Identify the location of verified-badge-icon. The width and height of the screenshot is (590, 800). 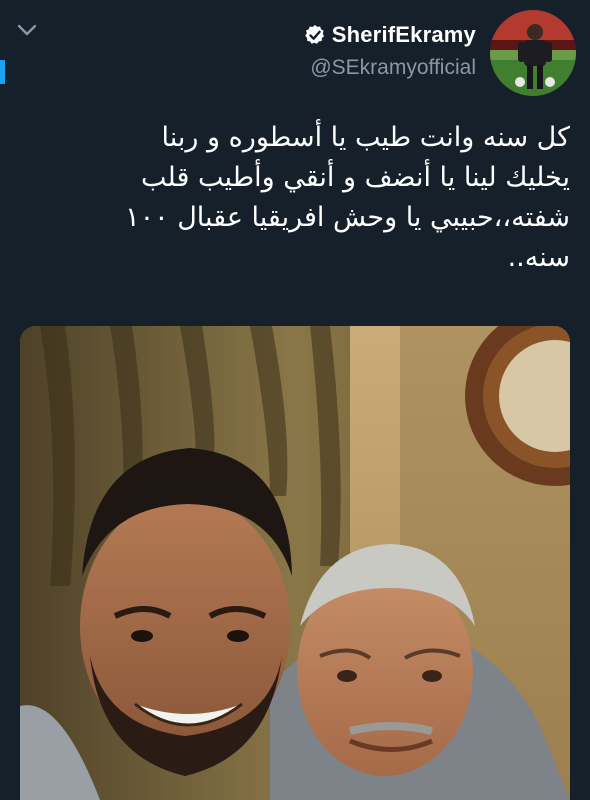
(314, 34).